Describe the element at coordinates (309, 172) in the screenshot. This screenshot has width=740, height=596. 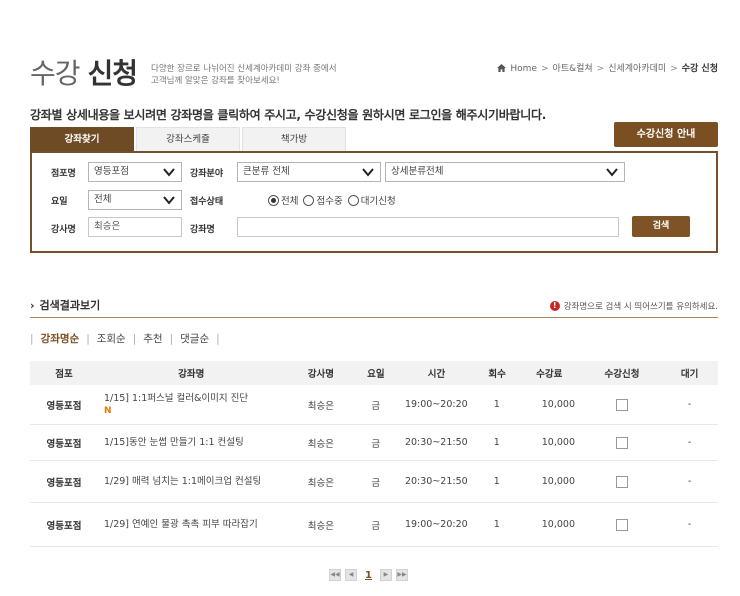
I see `category-select: 큰분류 전체` at that location.